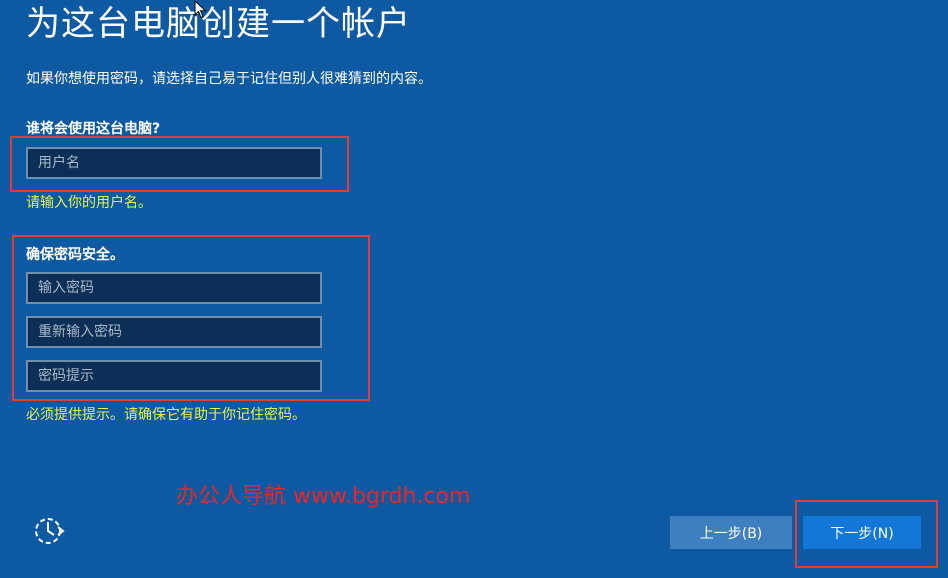 The width and height of the screenshot is (948, 578). Describe the element at coordinates (229, 79) in the screenshot. I see `page-subtitle: 如果你想使用密码，请选择自己易于记住但别人很难猜到的内容。` at that location.